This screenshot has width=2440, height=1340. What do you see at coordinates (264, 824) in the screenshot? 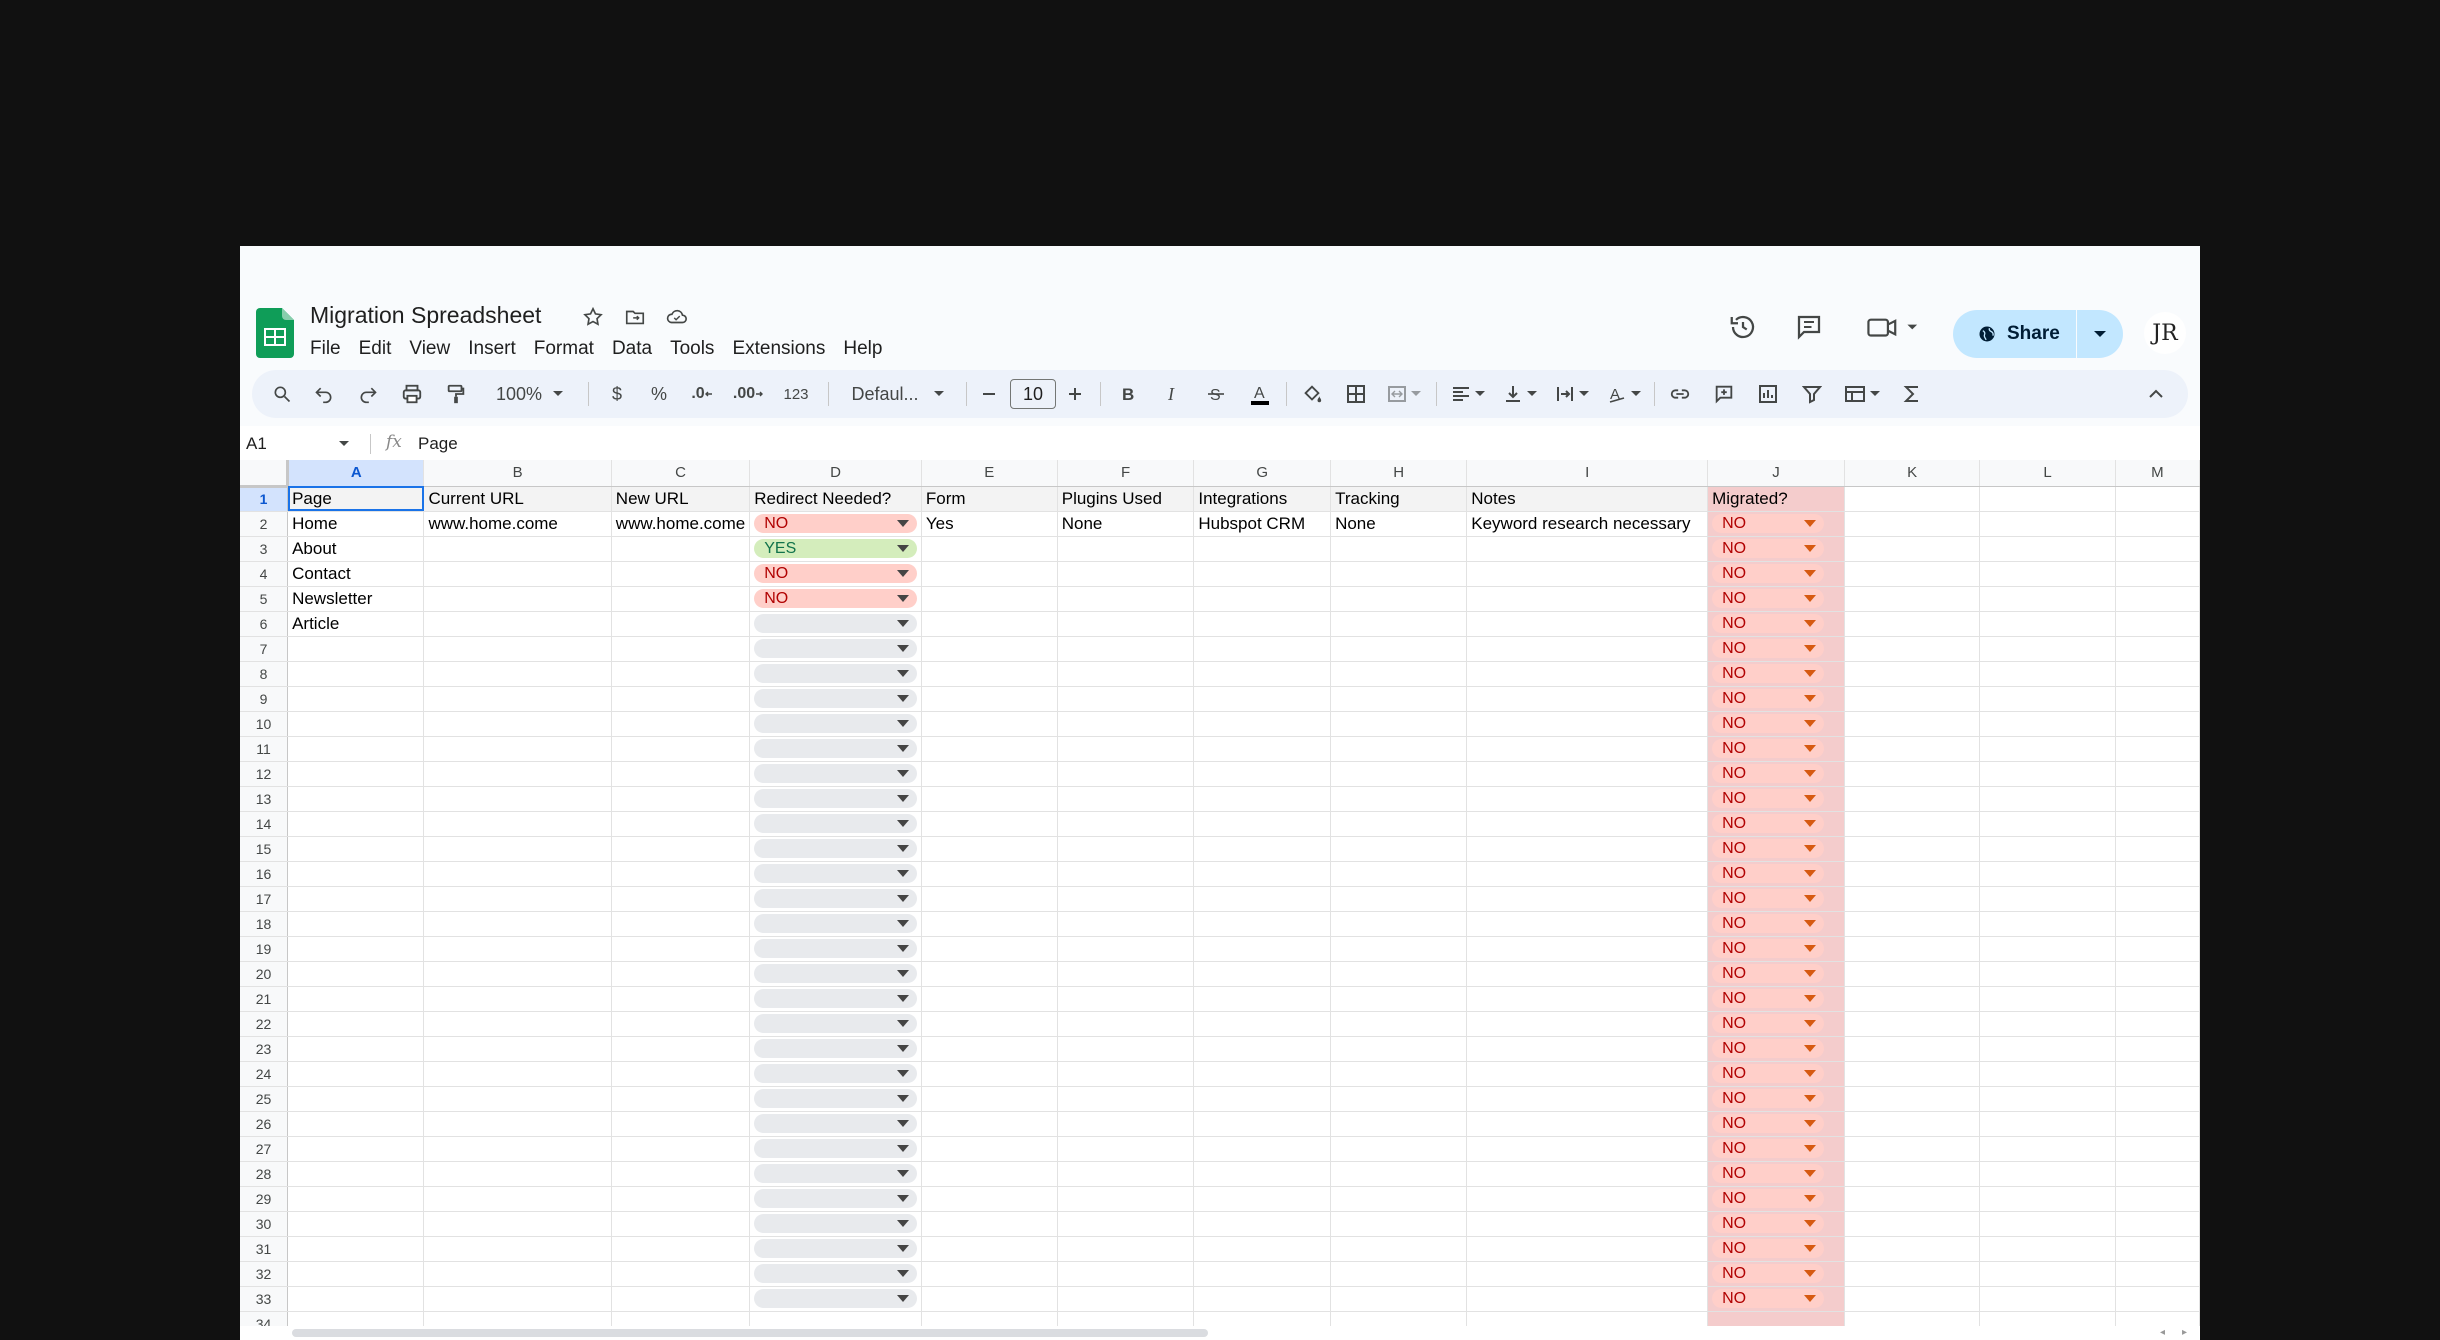
I see `row-header: 14` at bounding box center [264, 824].